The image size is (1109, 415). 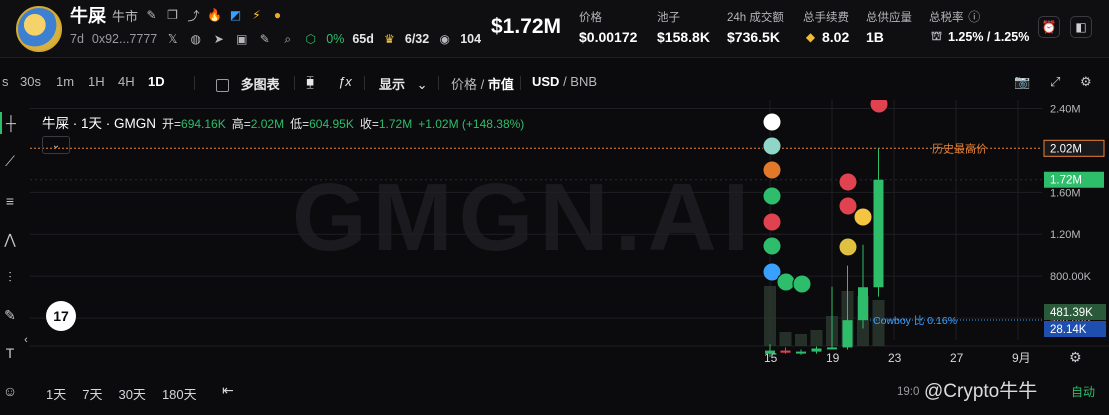 I want to click on holders-days: 65d, so click(x=363, y=39).